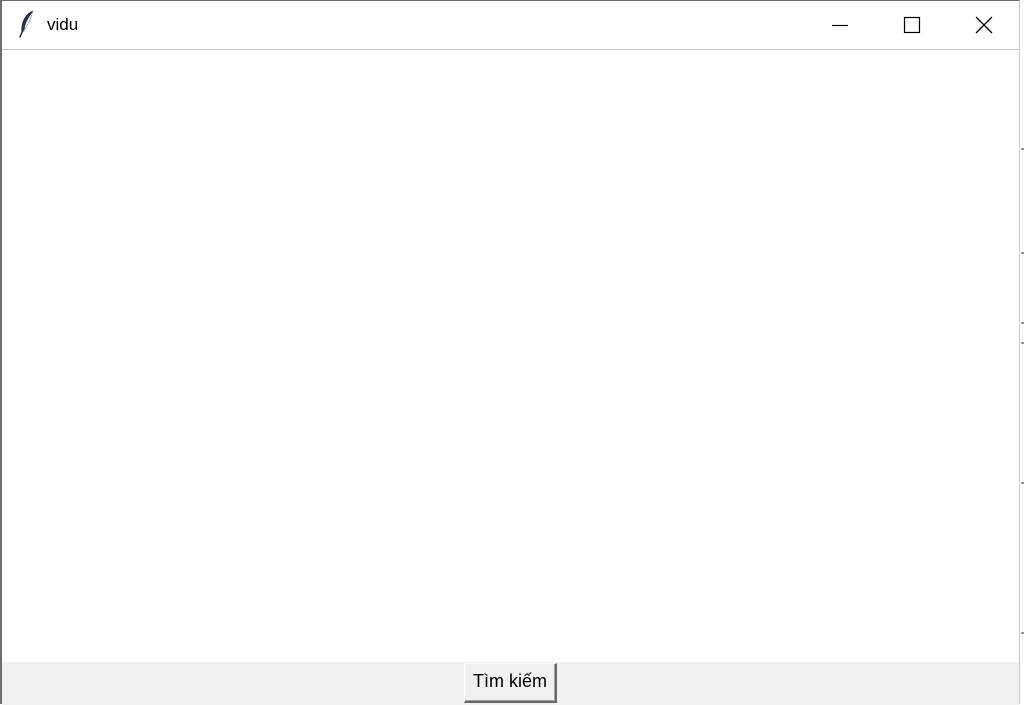 This screenshot has height=705, width=1024. I want to click on title-bar: vidu, so click(510, 25).